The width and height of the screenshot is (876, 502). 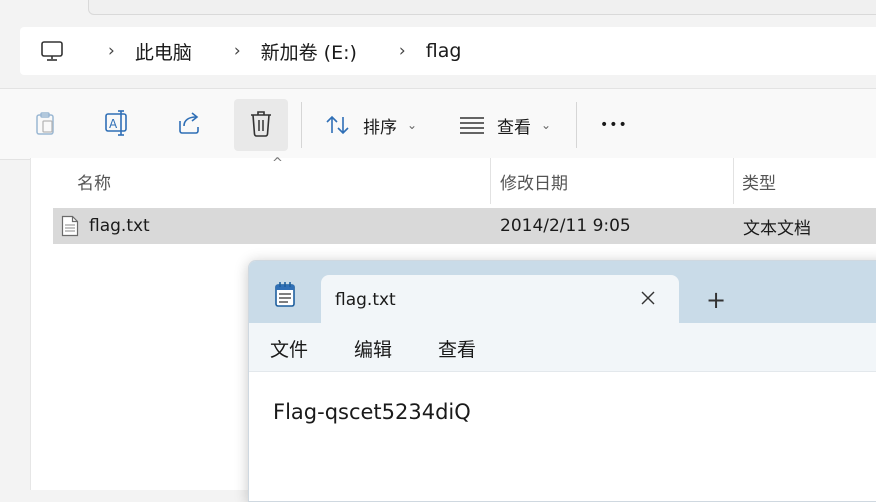 I want to click on rename-icon: A, so click(x=117, y=125).